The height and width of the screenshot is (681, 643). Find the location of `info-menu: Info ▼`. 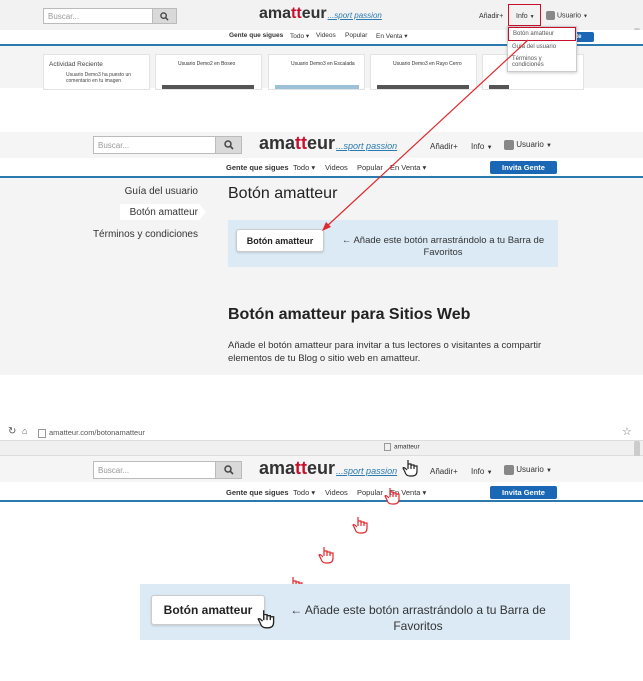

info-menu: Info ▼ is located at coordinates (482, 471).